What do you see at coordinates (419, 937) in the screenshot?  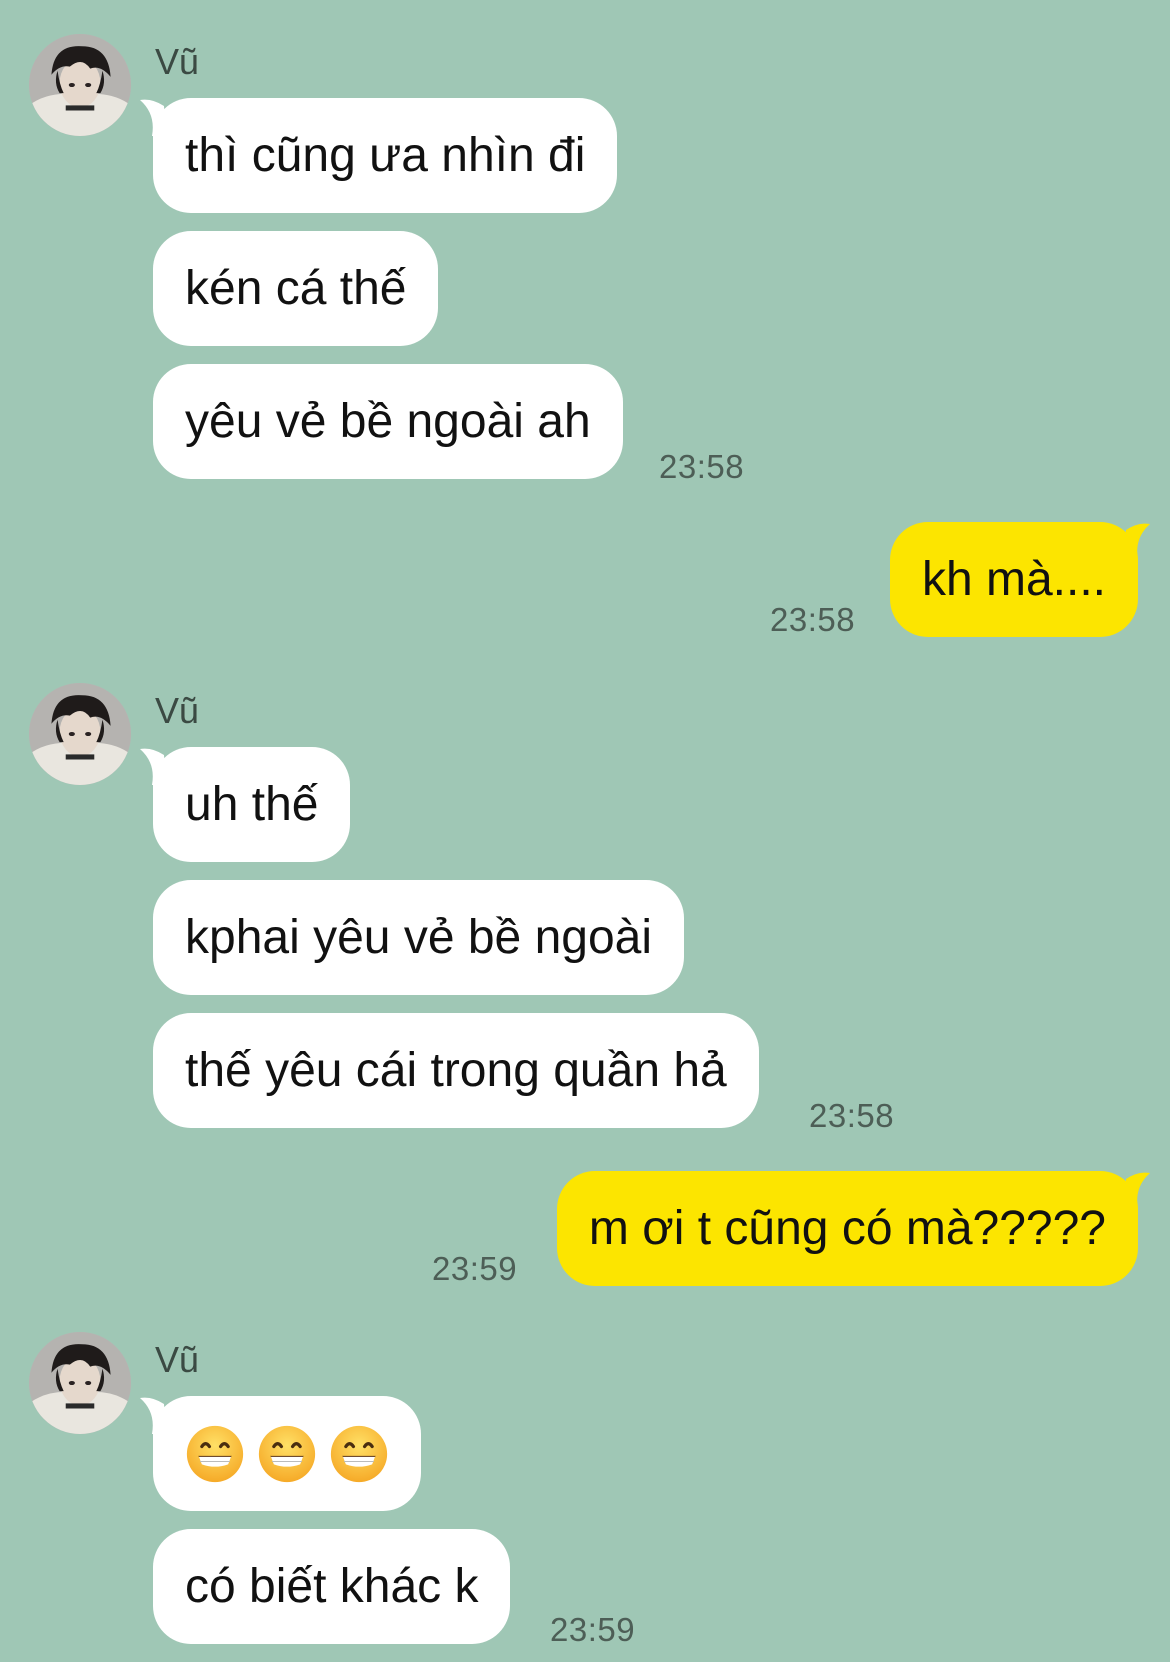 I see `incoming-message-bubble: kphai yêu vẻ bề ngoài` at bounding box center [419, 937].